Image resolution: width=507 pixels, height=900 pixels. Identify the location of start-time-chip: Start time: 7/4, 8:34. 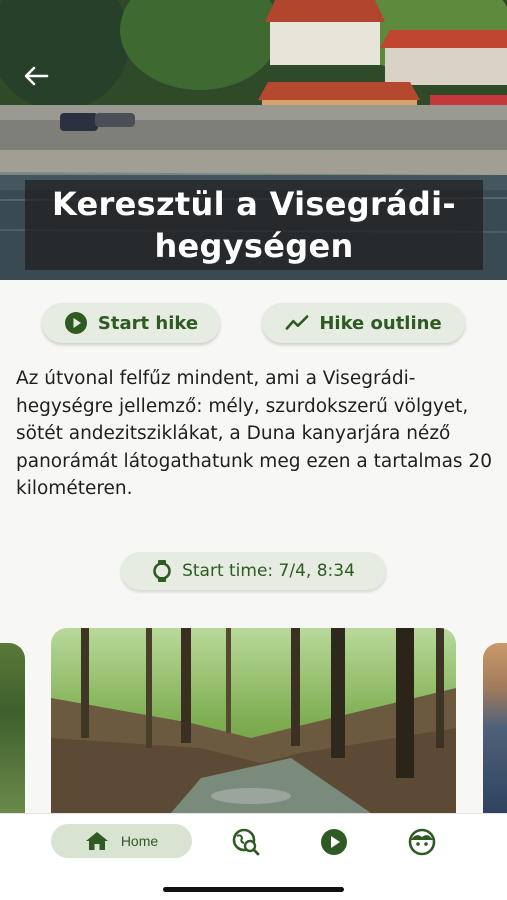
(253, 571).